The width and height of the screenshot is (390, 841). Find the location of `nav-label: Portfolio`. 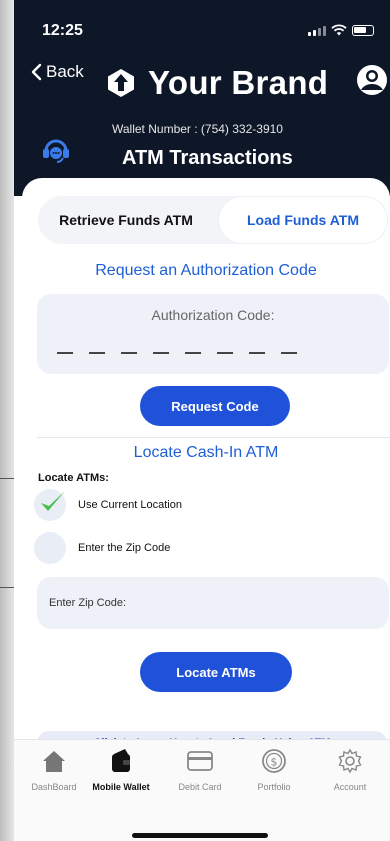

nav-label: Portfolio is located at coordinates (274, 787).